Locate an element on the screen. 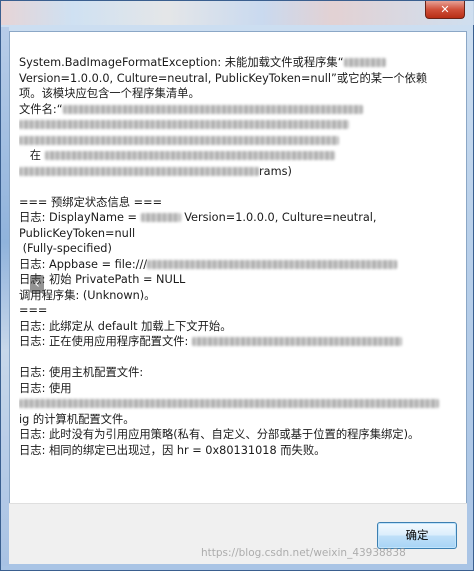 The width and height of the screenshot is (474, 571). title-bar is located at coordinates (237, 13).